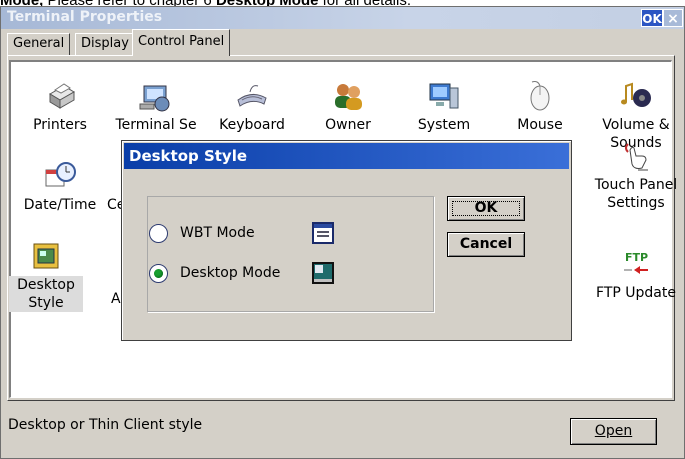  What do you see at coordinates (540, 96) in the screenshot?
I see `mouse-icon` at bounding box center [540, 96].